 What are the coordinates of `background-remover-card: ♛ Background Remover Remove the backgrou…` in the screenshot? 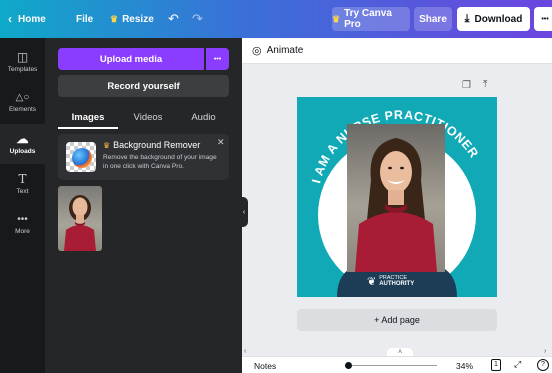 It's located at (143, 157).